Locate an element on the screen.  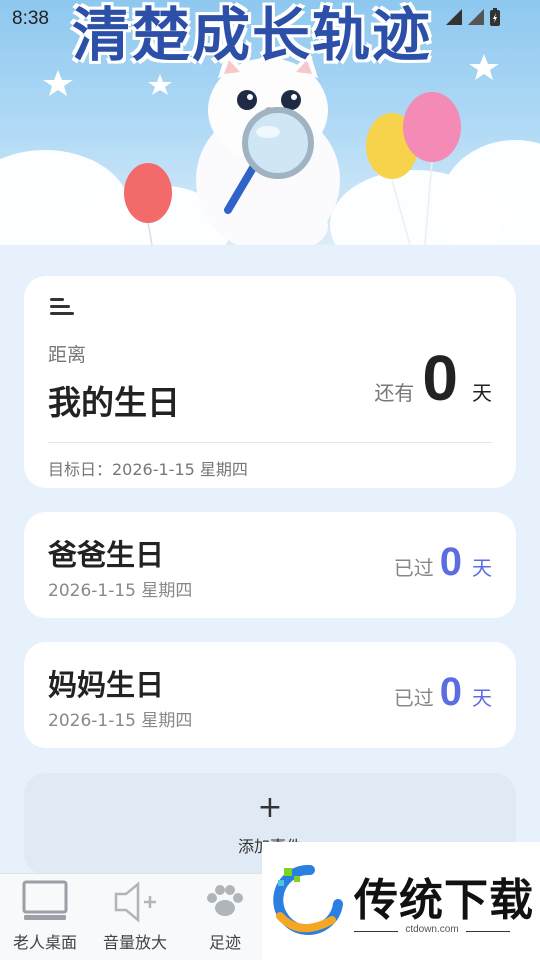
main-event-countdown: 还有 0 天 is located at coordinates (433, 378).